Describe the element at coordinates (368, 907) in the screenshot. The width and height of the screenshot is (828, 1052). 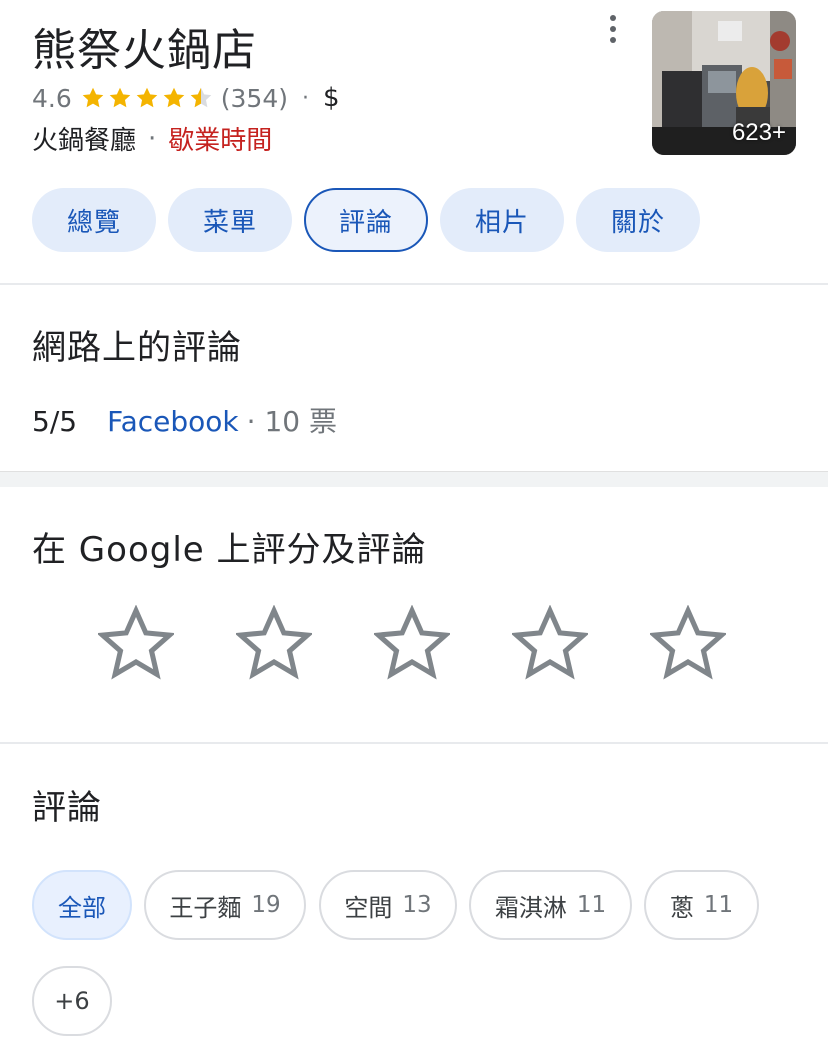
I see `chip-label: 空間` at that location.